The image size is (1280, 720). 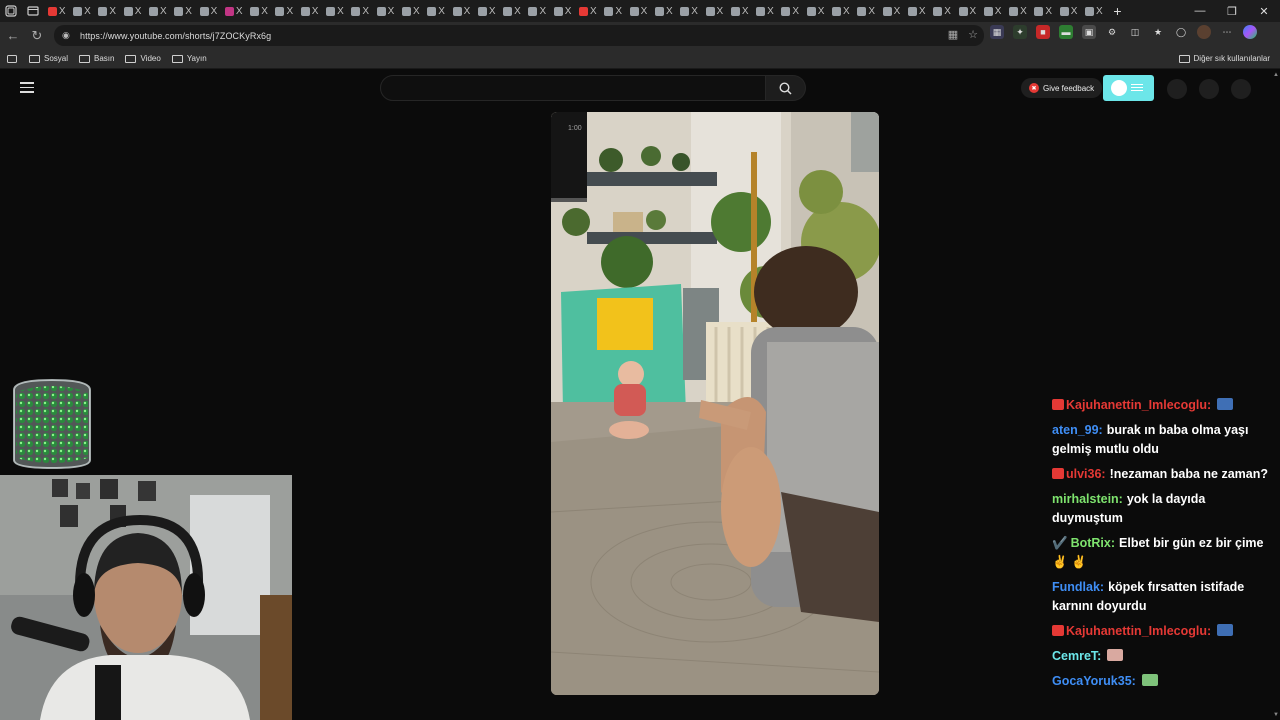 I want to click on chat-username: ulvi36:, so click(x=1086, y=474).